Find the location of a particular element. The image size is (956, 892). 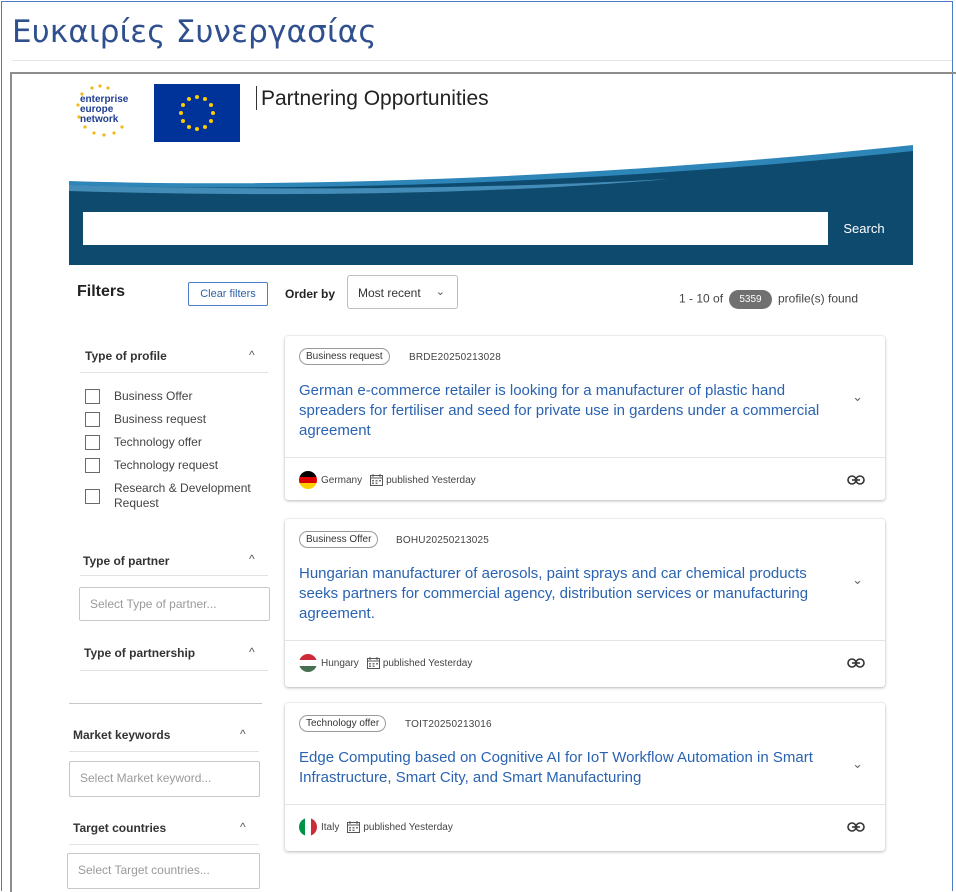

clear-filters-button: Clear filters is located at coordinates (228, 294).